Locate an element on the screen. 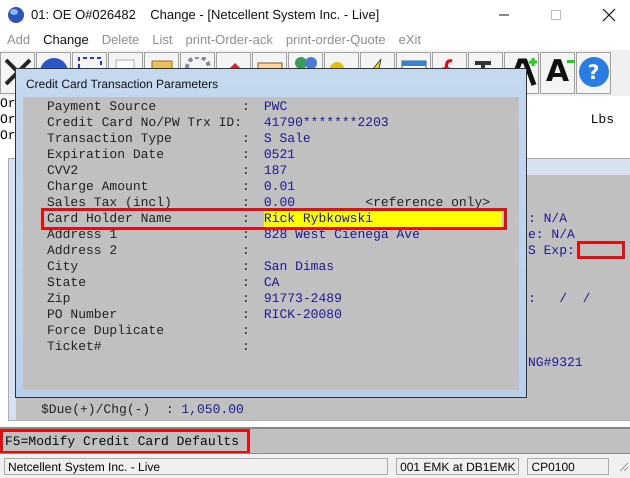 The width and height of the screenshot is (630, 478). status-panel: Netcellent System Inc. - Live is located at coordinates (196, 466).